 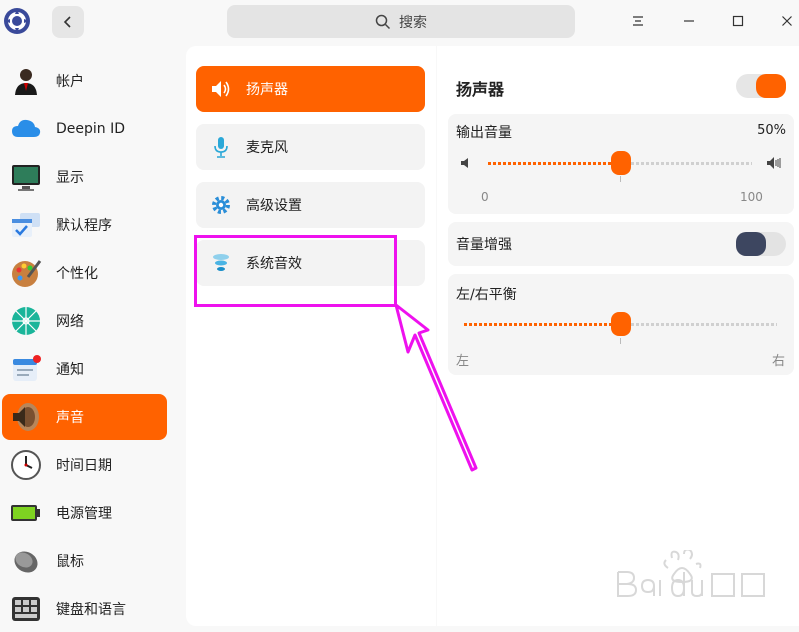 I want to click on sidebar-item-keyboard: 键盘和语言, so click(x=84, y=609).